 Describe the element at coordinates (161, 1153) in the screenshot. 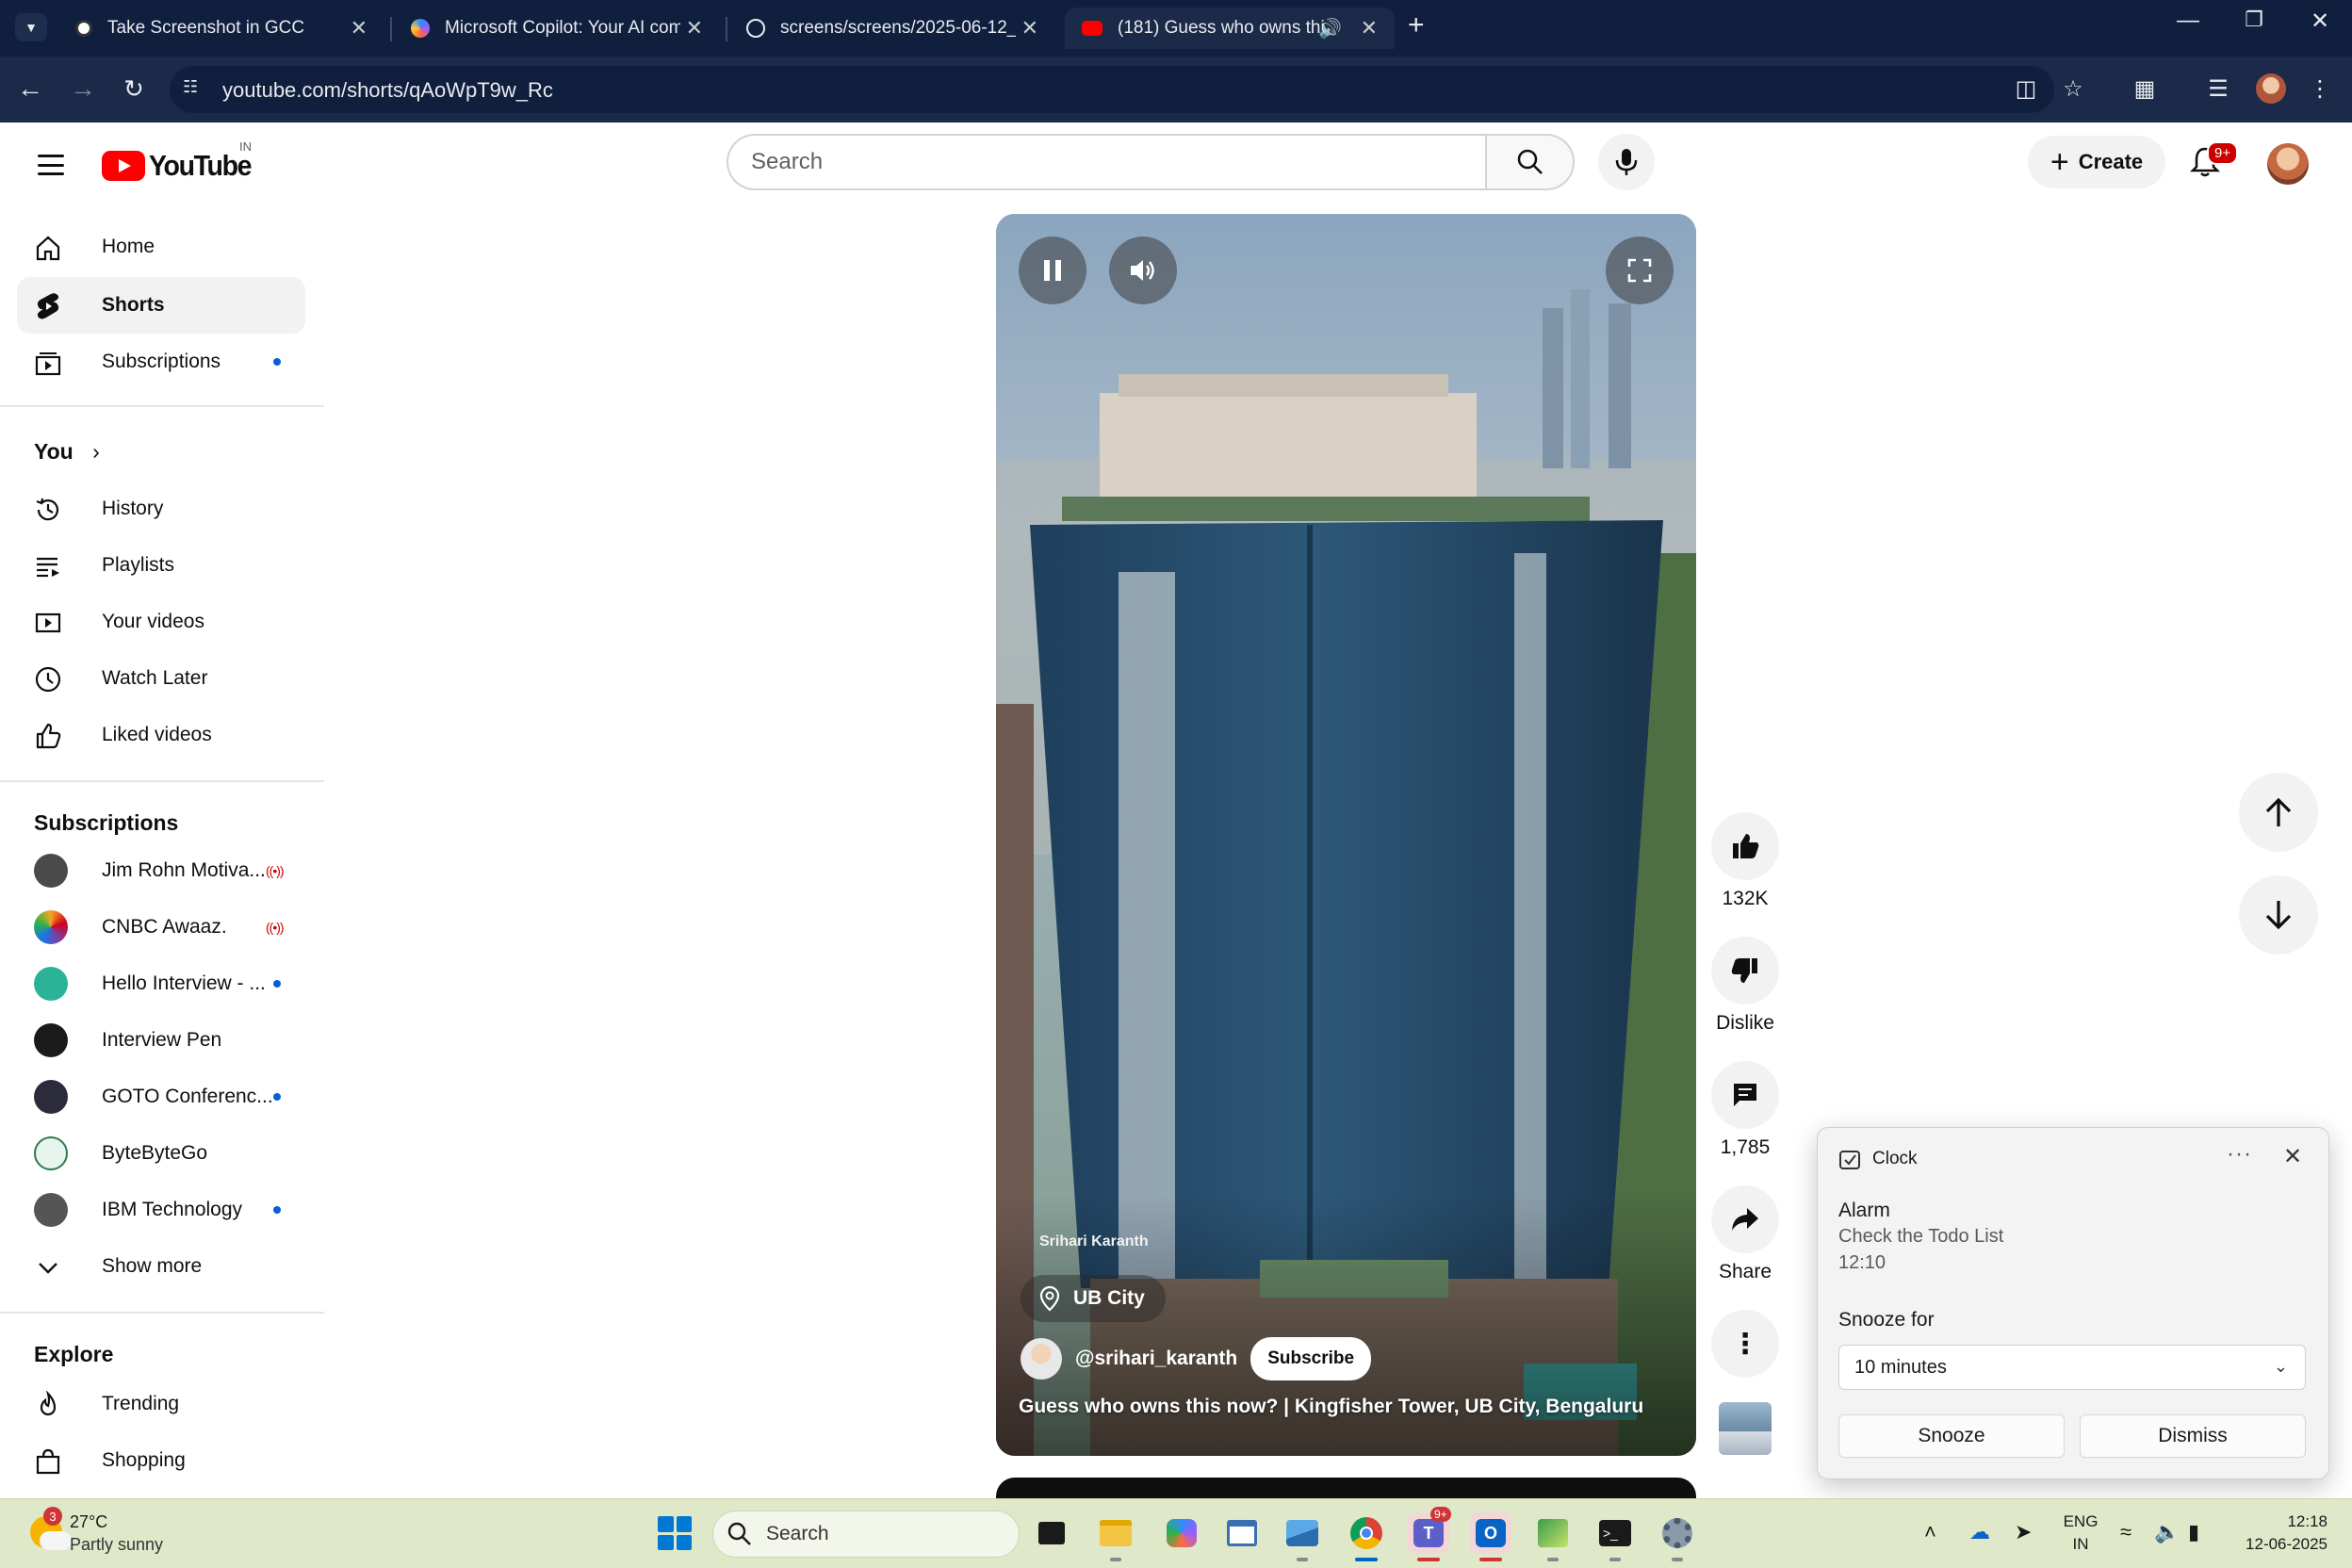

I see `sidebar-item-channel: ByteByteGo` at that location.